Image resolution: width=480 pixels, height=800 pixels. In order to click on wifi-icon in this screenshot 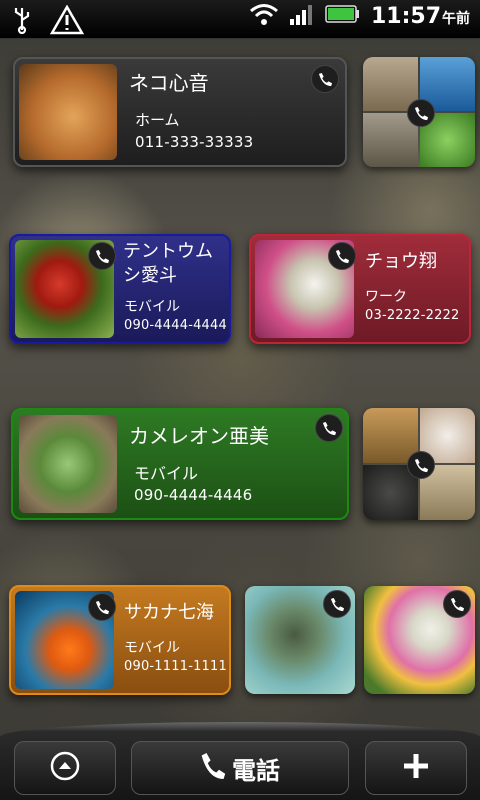, I will do `click(264, 16)`.